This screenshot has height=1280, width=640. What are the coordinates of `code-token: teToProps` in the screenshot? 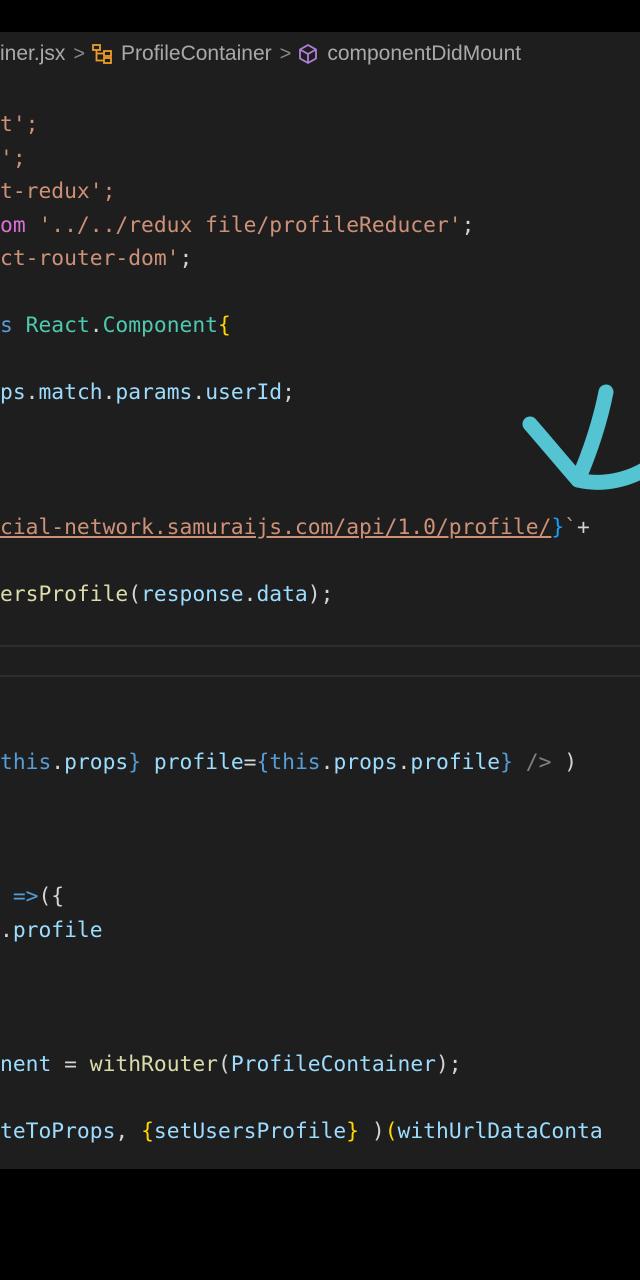 It's located at (58, 1131).